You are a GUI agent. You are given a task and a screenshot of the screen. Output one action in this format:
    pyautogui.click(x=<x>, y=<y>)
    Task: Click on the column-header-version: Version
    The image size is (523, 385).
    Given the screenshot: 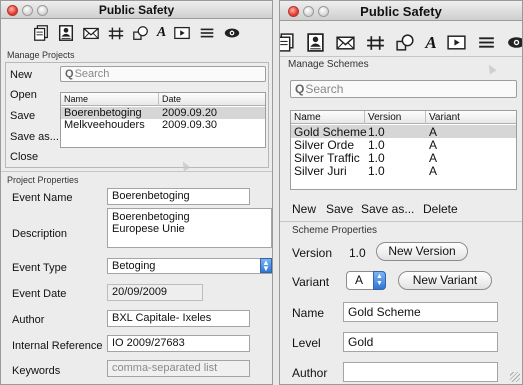 What is the action you would take?
    pyautogui.click(x=384, y=117)
    